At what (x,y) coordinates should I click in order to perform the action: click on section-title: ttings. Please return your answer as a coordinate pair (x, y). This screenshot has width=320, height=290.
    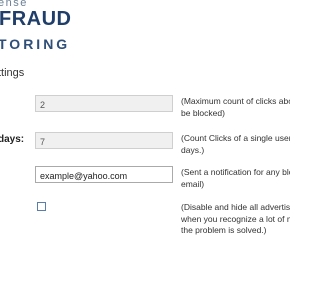
    Looking at the image, I should click on (12, 73).